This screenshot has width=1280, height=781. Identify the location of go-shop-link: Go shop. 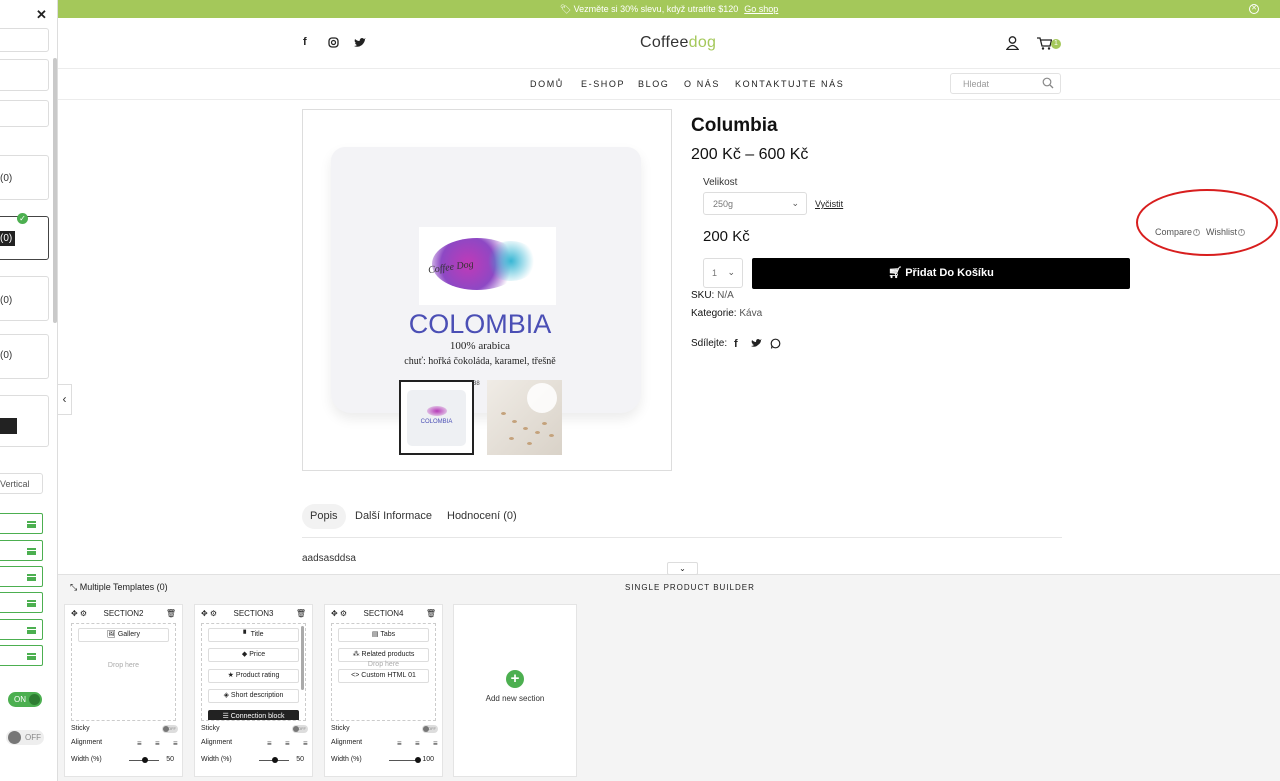
(761, 9).